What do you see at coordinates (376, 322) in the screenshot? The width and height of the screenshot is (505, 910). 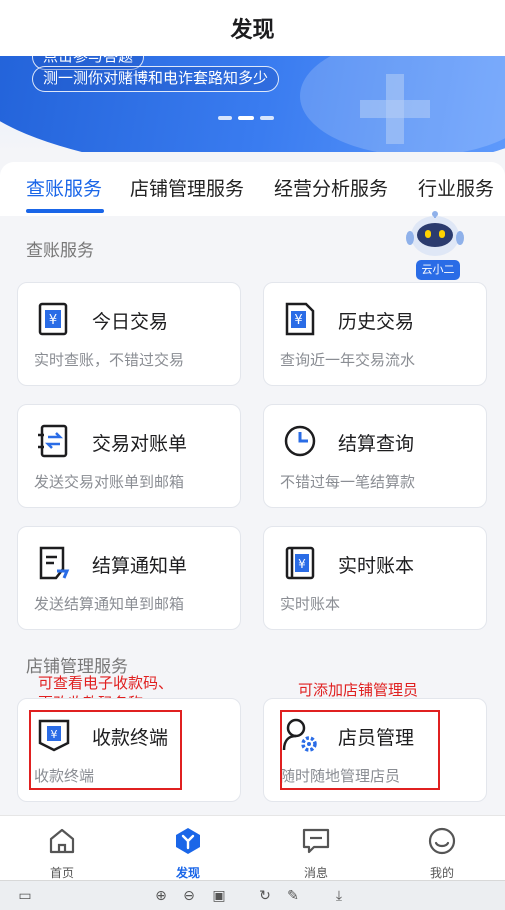 I see `card-title: 历史交易` at bounding box center [376, 322].